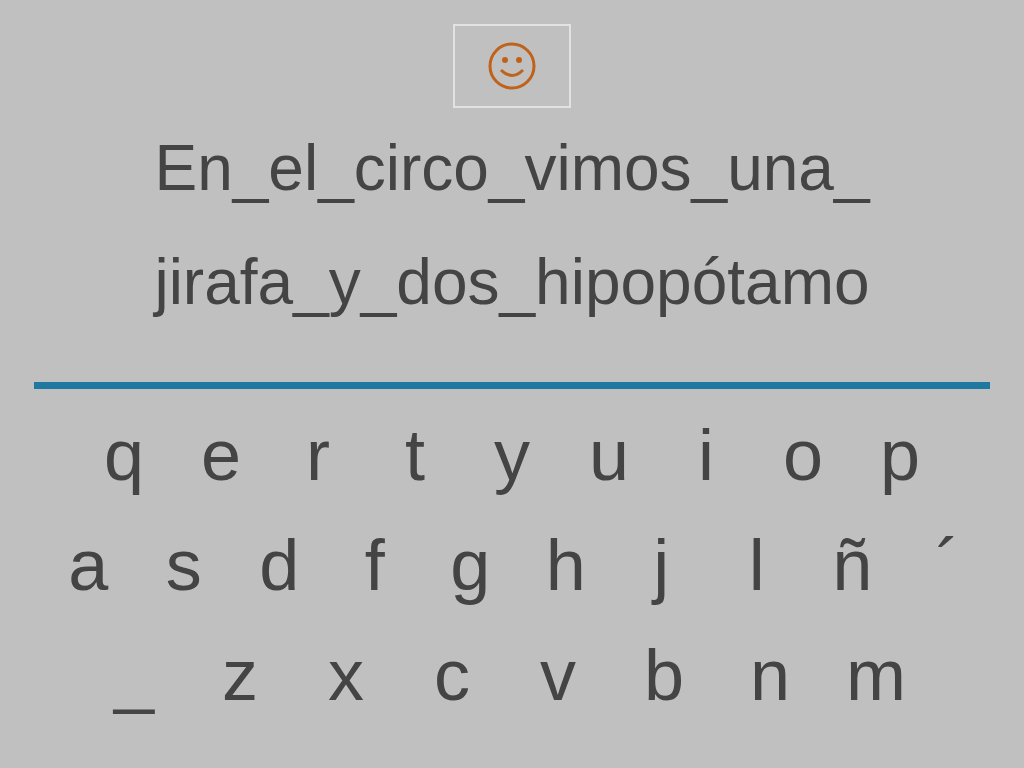 The width and height of the screenshot is (1024, 768). Describe the element at coordinates (415, 455) in the screenshot. I see `letter-key: t` at that location.